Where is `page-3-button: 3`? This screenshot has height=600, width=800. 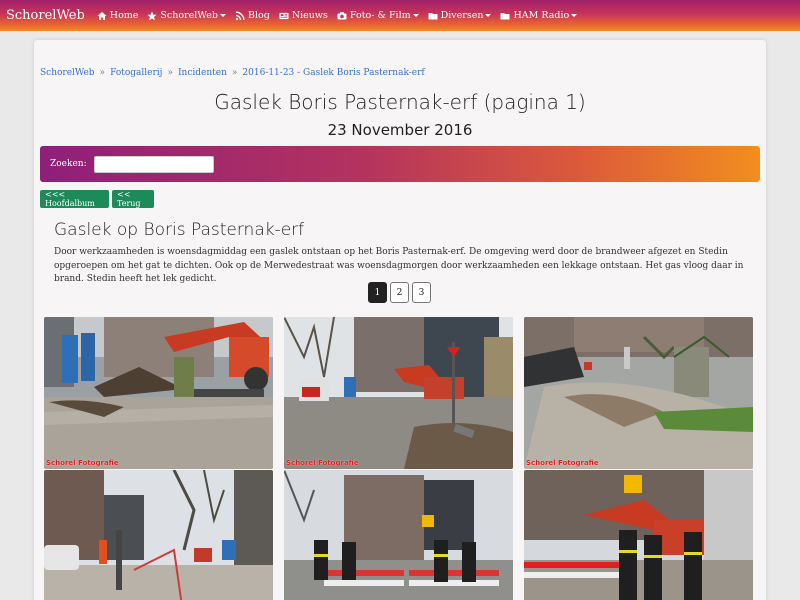
page-3-button: 3 is located at coordinates (421, 292).